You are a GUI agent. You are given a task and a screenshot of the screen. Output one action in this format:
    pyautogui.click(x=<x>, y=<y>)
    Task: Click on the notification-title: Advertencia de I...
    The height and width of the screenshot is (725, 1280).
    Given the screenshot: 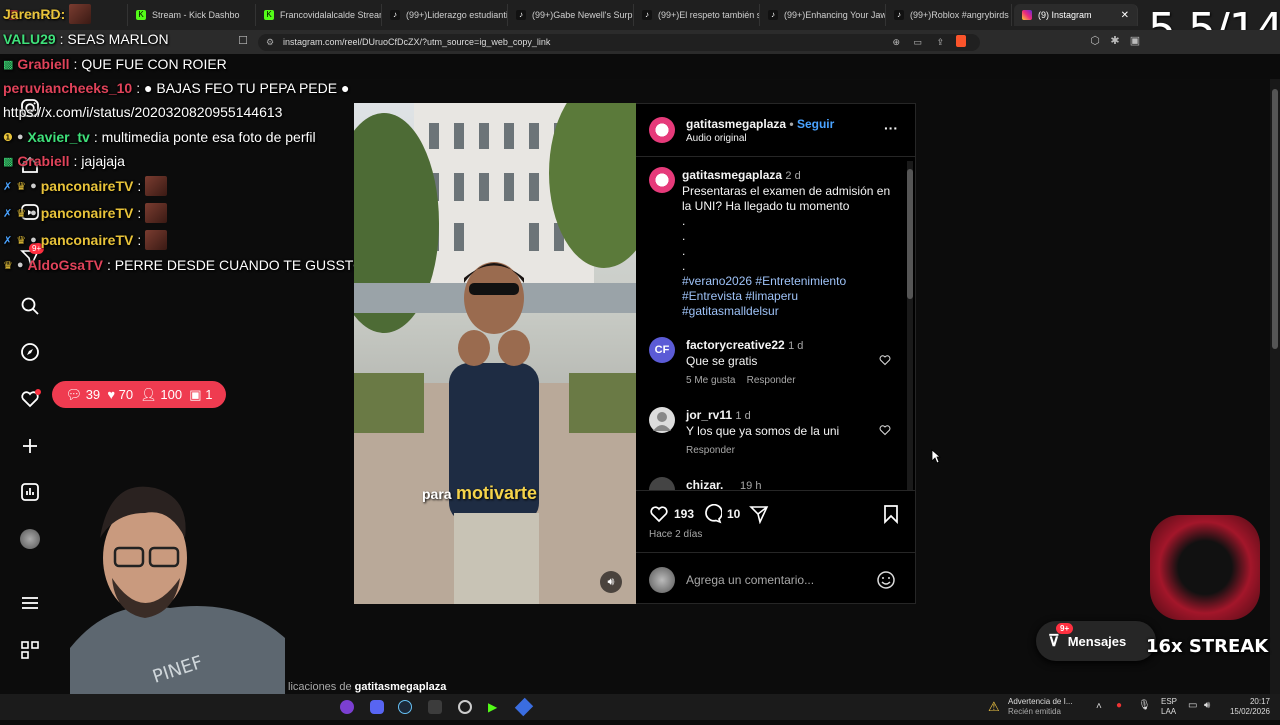 What is the action you would take?
    pyautogui.click(x=1040, y=701)
    